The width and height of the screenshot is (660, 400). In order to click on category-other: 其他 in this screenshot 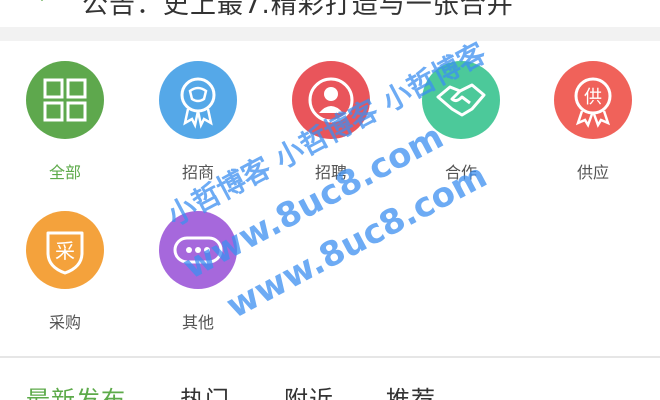, I will do `click(198, 271)`.